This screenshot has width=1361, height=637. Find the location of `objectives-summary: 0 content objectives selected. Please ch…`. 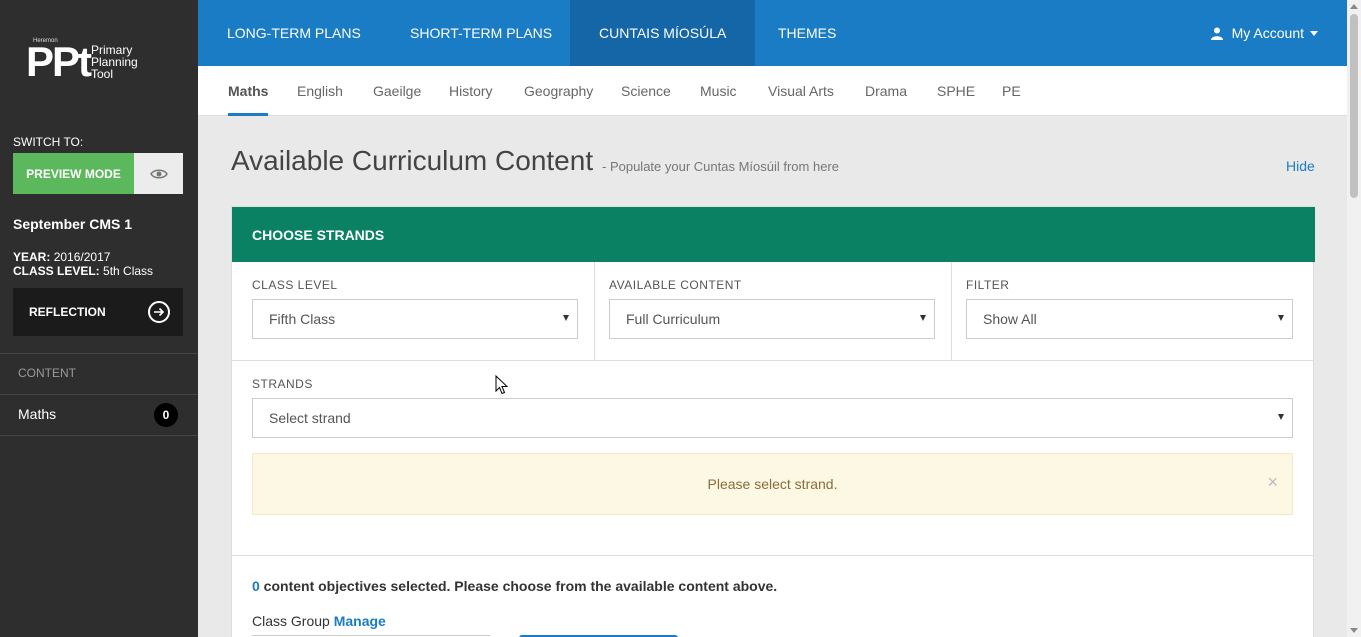

objectives-summary: 0 content objectives selected. Please ch… is located at coordinates (514, 586).